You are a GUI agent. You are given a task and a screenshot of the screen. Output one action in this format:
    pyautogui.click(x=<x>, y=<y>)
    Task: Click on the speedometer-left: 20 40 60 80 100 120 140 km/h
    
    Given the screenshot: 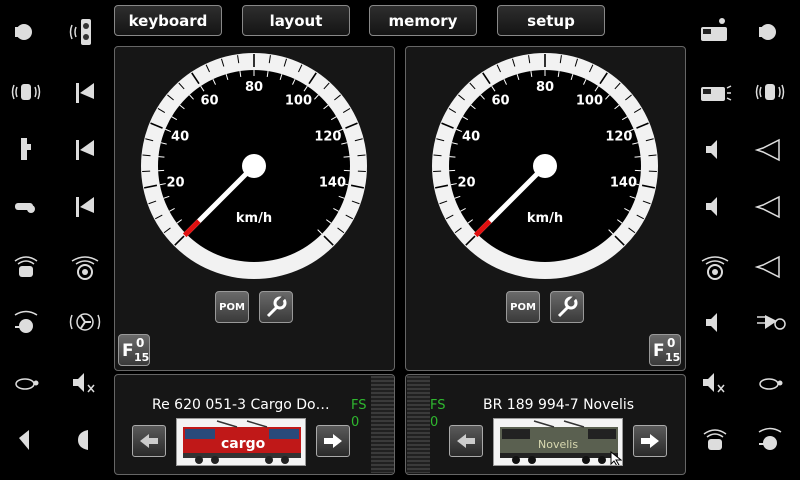 What is the action you would take?
    pyautogui.click(x=254, y=166)
    